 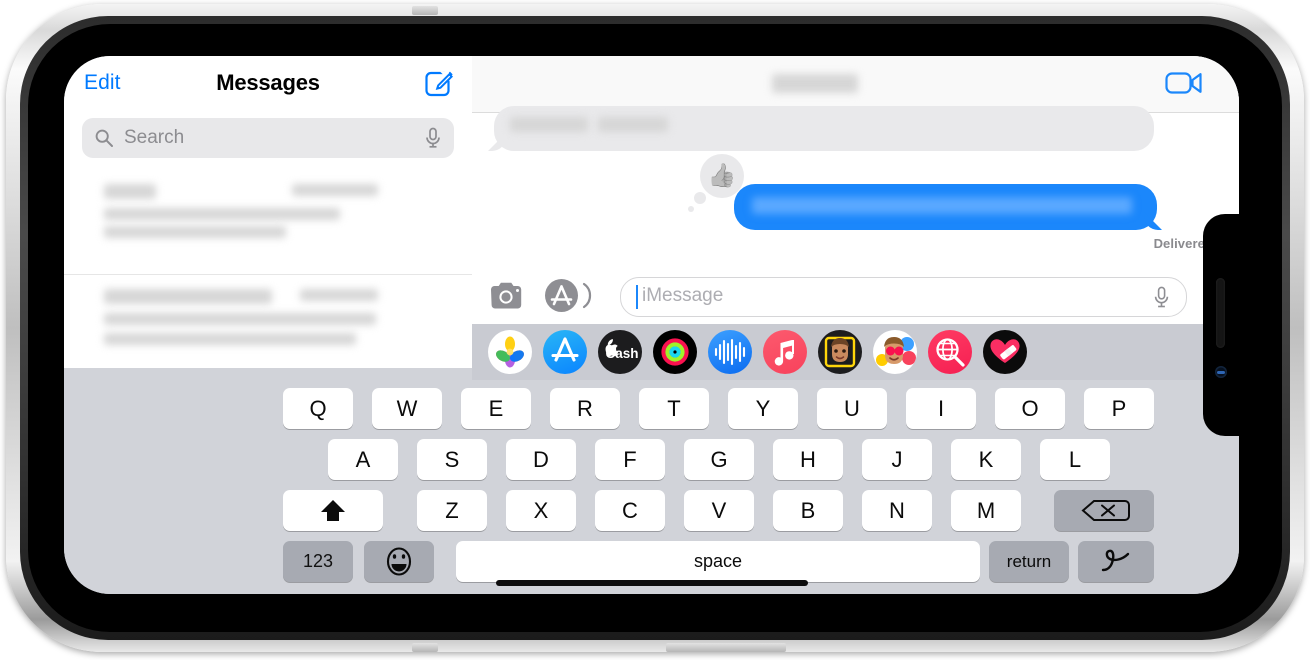 I want to click on delete-key, so click(x=1104, y=510).